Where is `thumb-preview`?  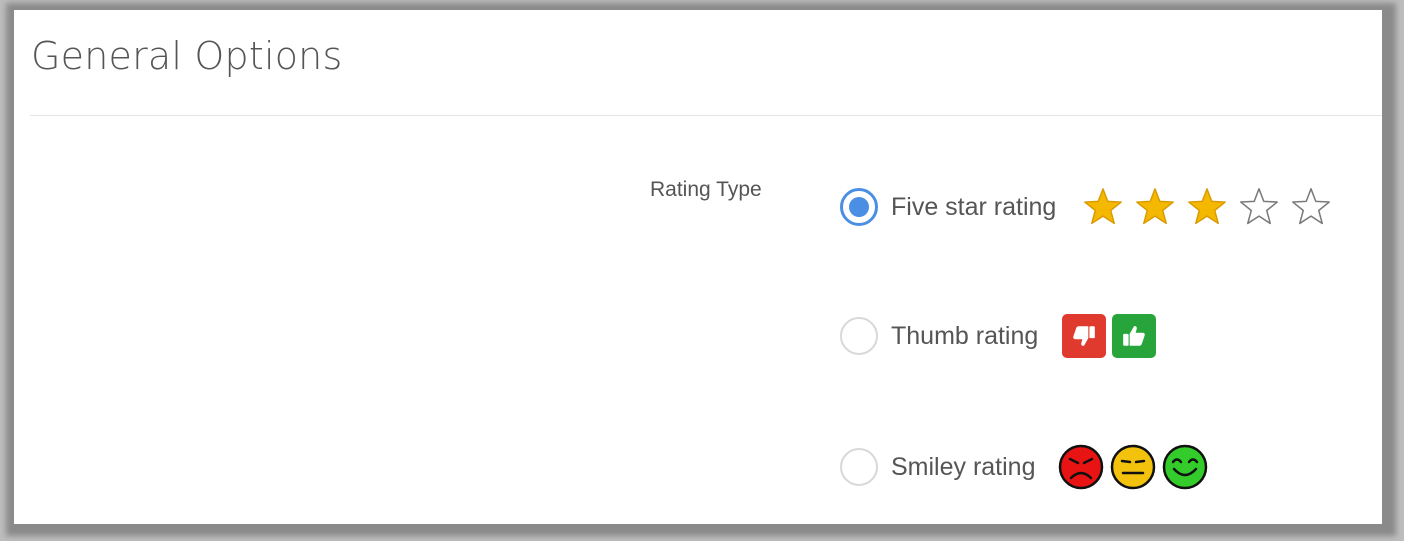
thumb-preview is located at coordinates (1112, 336).